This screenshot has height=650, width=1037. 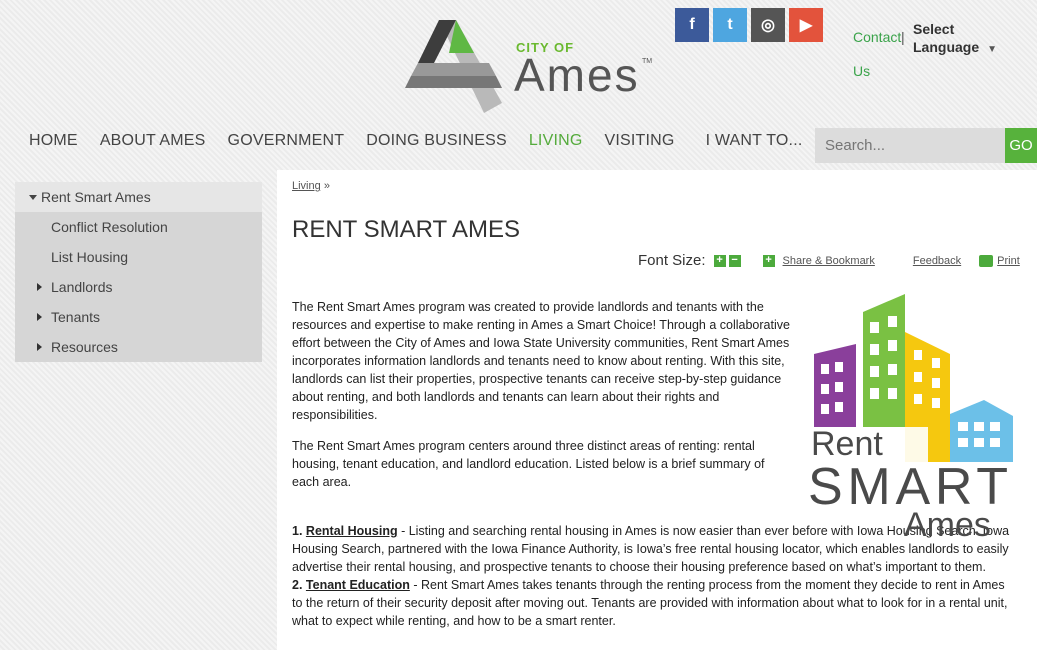 What do you see at coordinates (1008, 261) in the screenshot?
I see `print-link: Print` at bounding box center [1008, 261].